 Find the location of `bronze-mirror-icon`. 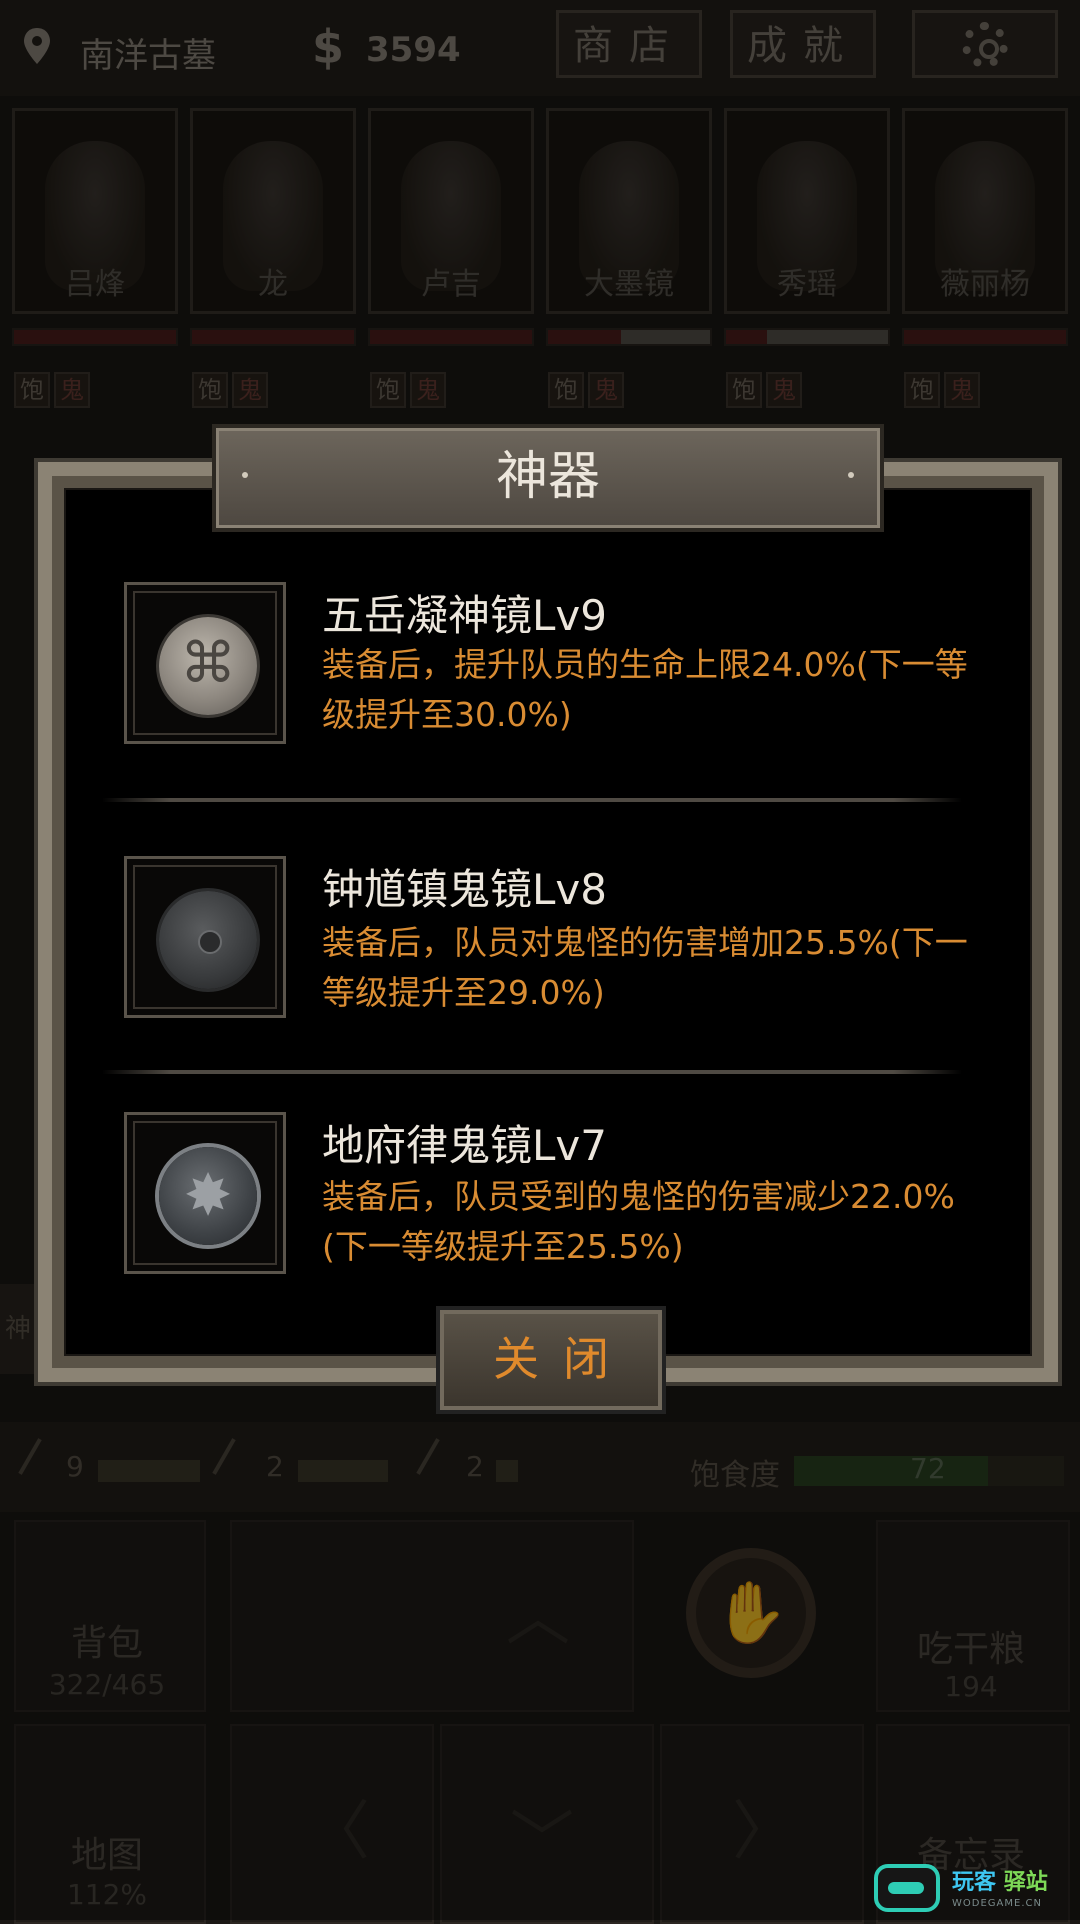

bronze-mirror-icon is located at coordinates (208, 940).